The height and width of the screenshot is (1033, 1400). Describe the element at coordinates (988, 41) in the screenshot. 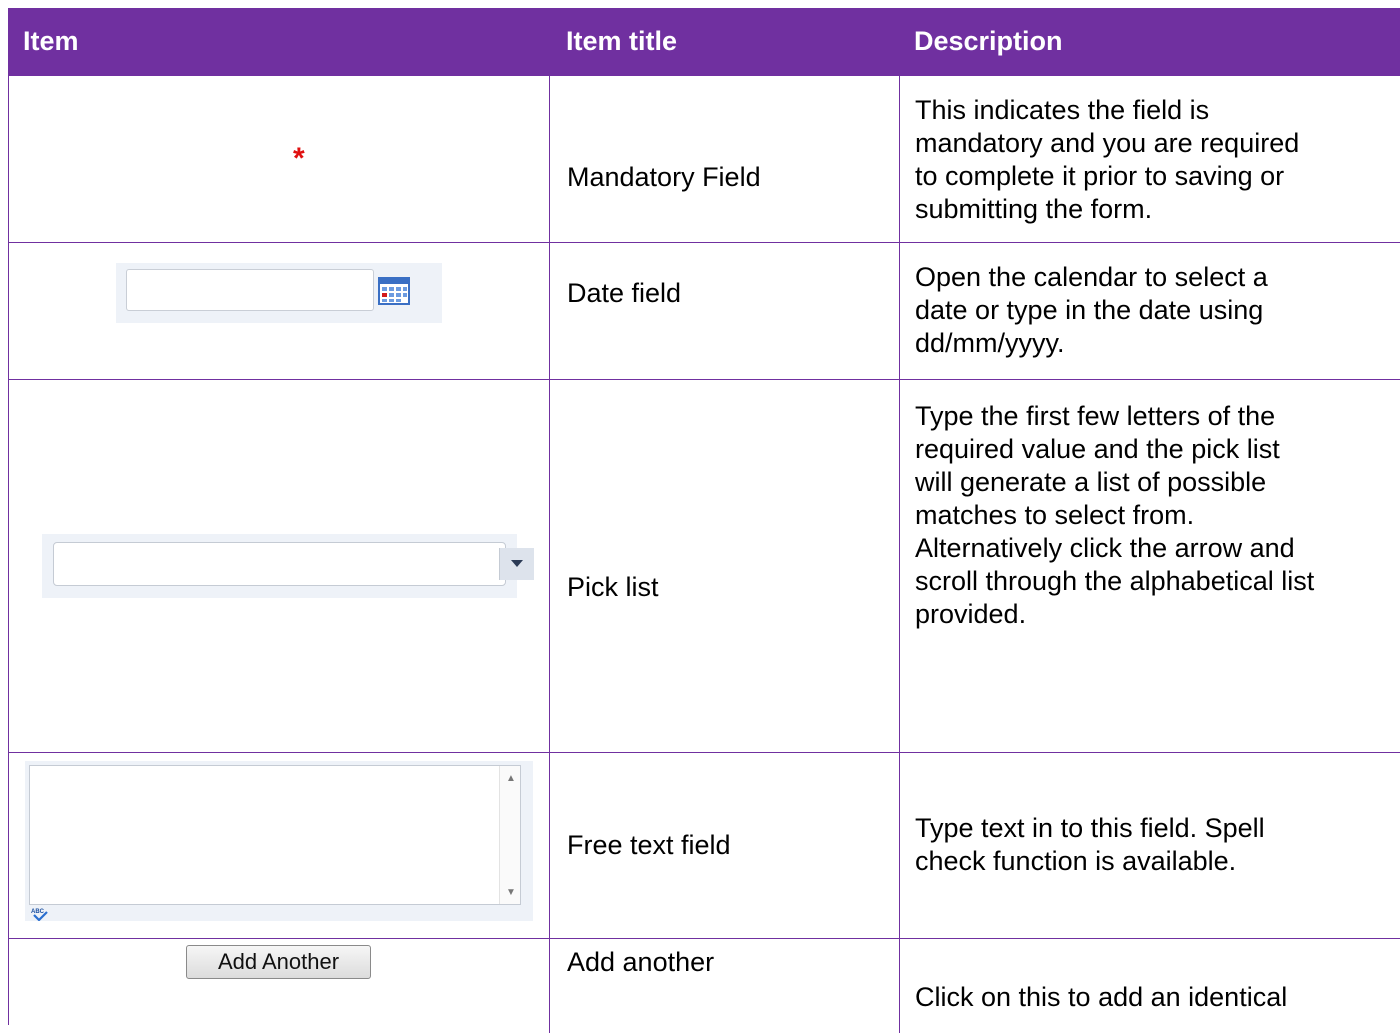

I see `header-description: Description` at that location.